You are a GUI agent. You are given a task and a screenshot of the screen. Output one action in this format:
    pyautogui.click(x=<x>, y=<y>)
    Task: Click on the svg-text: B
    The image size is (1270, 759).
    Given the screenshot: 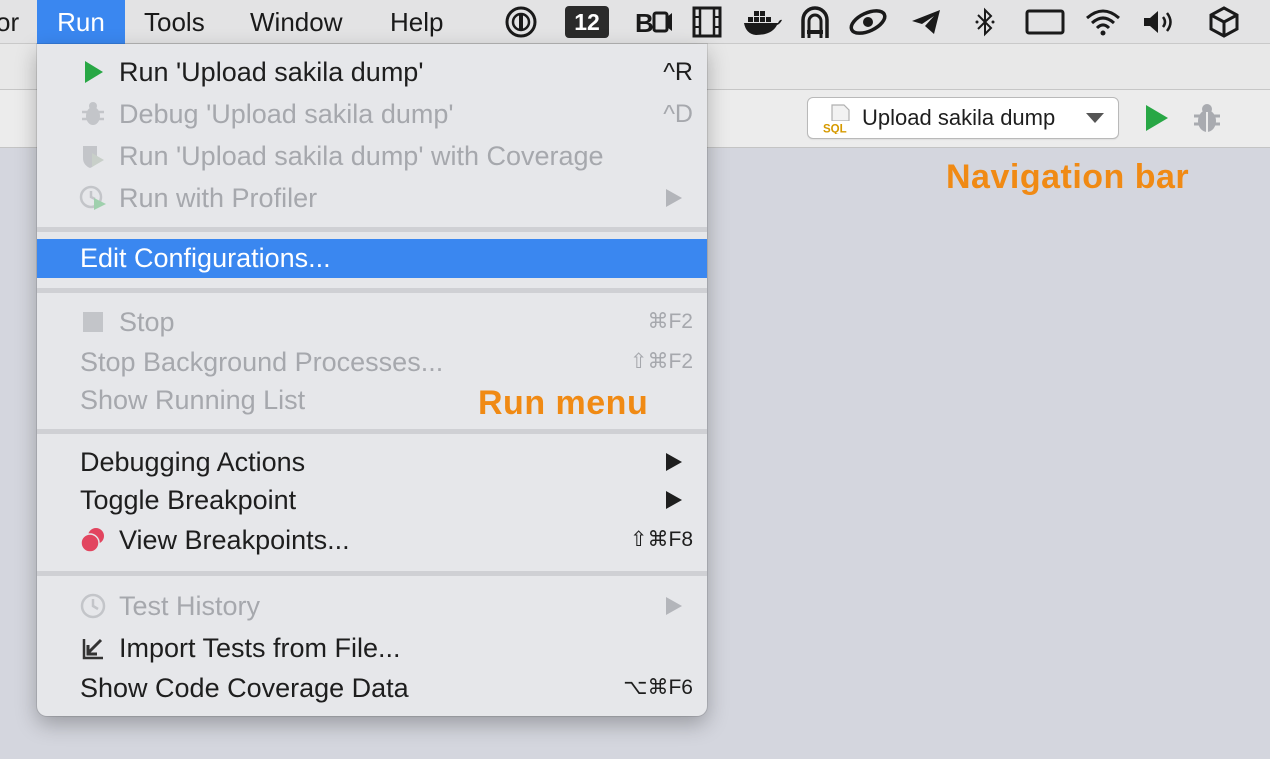 What is the action you would take?
    pyautogui.click(x=644, y=22)
    